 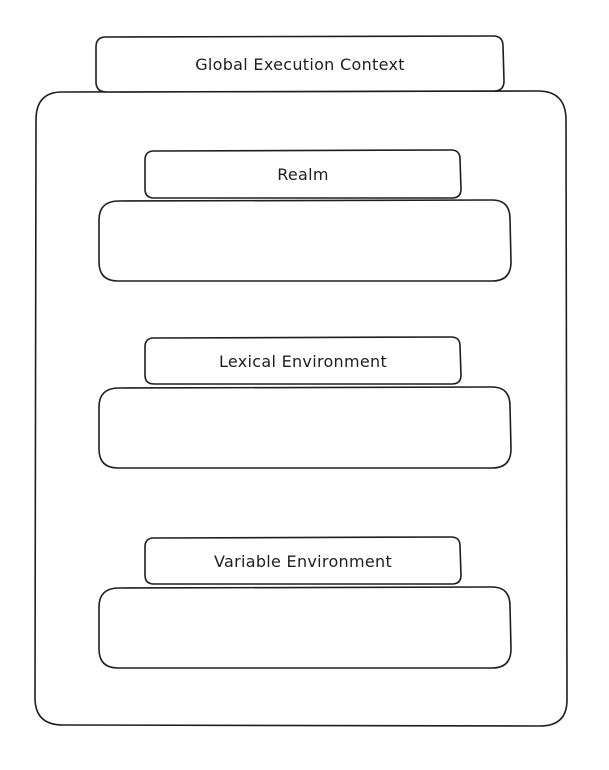 I want to click on realm-label: Realm, so click(x=303, y=174).